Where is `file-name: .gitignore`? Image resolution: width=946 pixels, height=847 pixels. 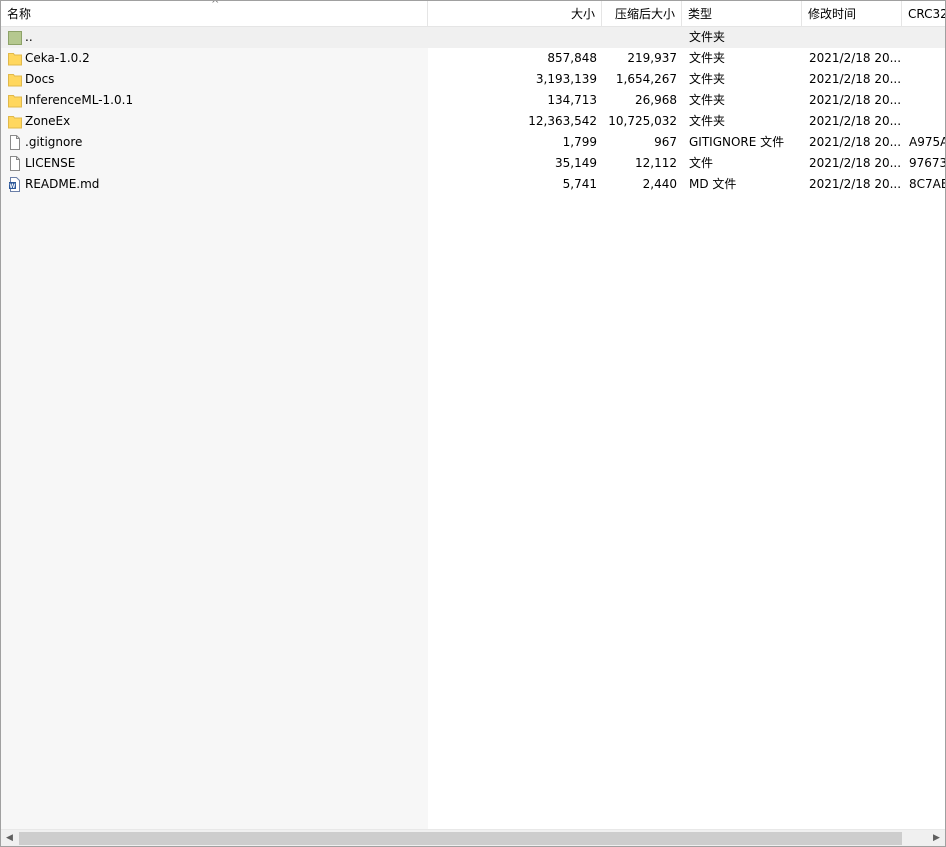 file-name: .gitignore is located at coordinates (54, 142).